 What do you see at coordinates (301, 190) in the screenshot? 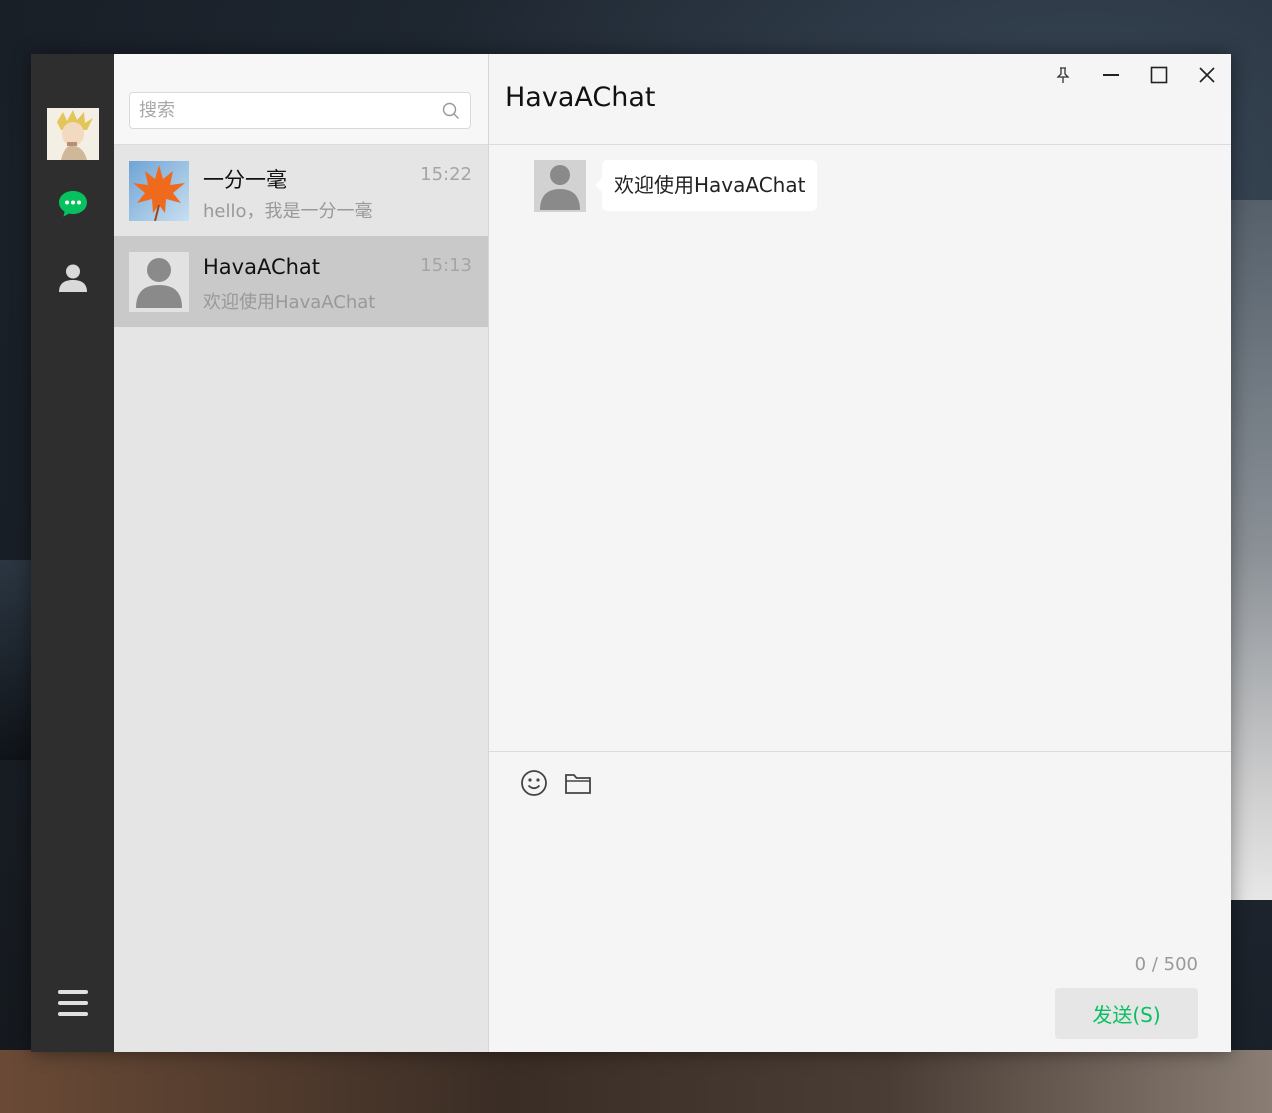
I see `session-item: 一分一毫 15:22 hello，我是一分一毫` at bounding box center [301, 190].